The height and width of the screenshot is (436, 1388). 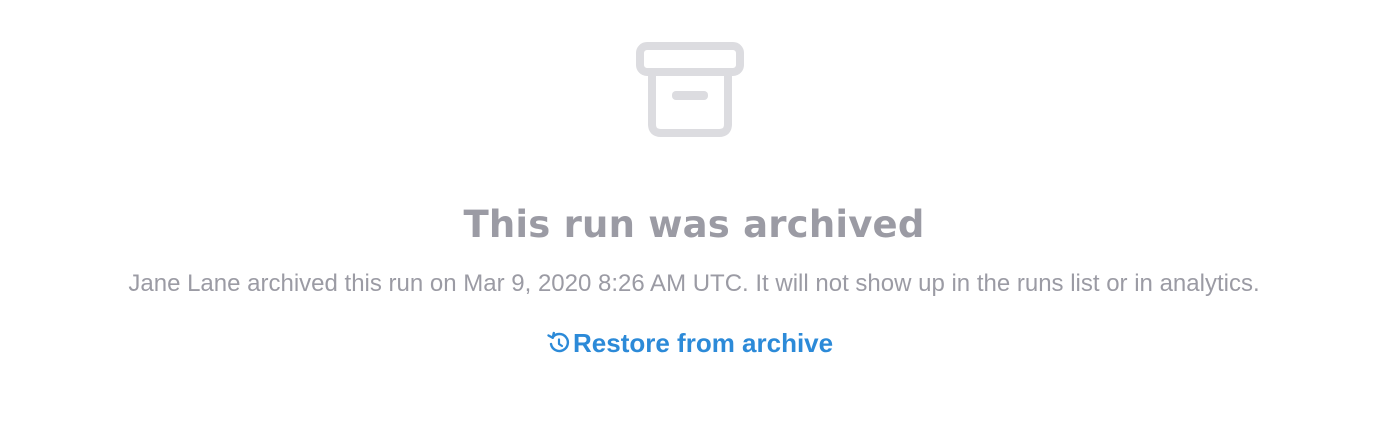 What do you see at coordinates (559, 343) in the screenshot?
I see `restore-history-icon` at bounding box center [559, 343].